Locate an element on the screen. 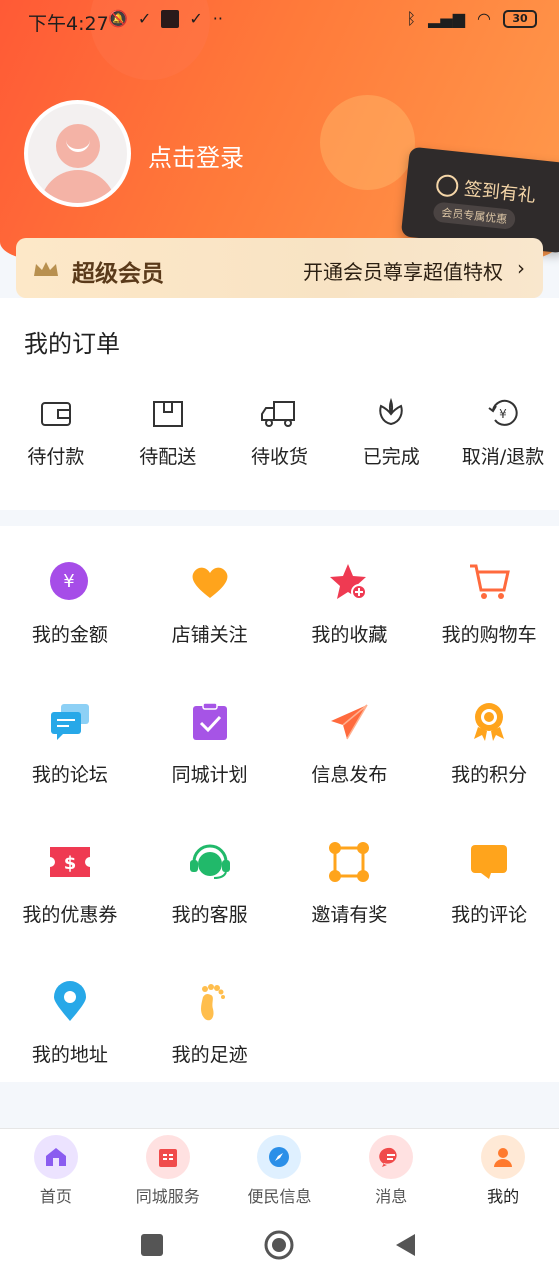 Image resolution: width=559 pixels, height=1280 pixels. vip-label: 超级会员 is located at coordinates (118, 274).